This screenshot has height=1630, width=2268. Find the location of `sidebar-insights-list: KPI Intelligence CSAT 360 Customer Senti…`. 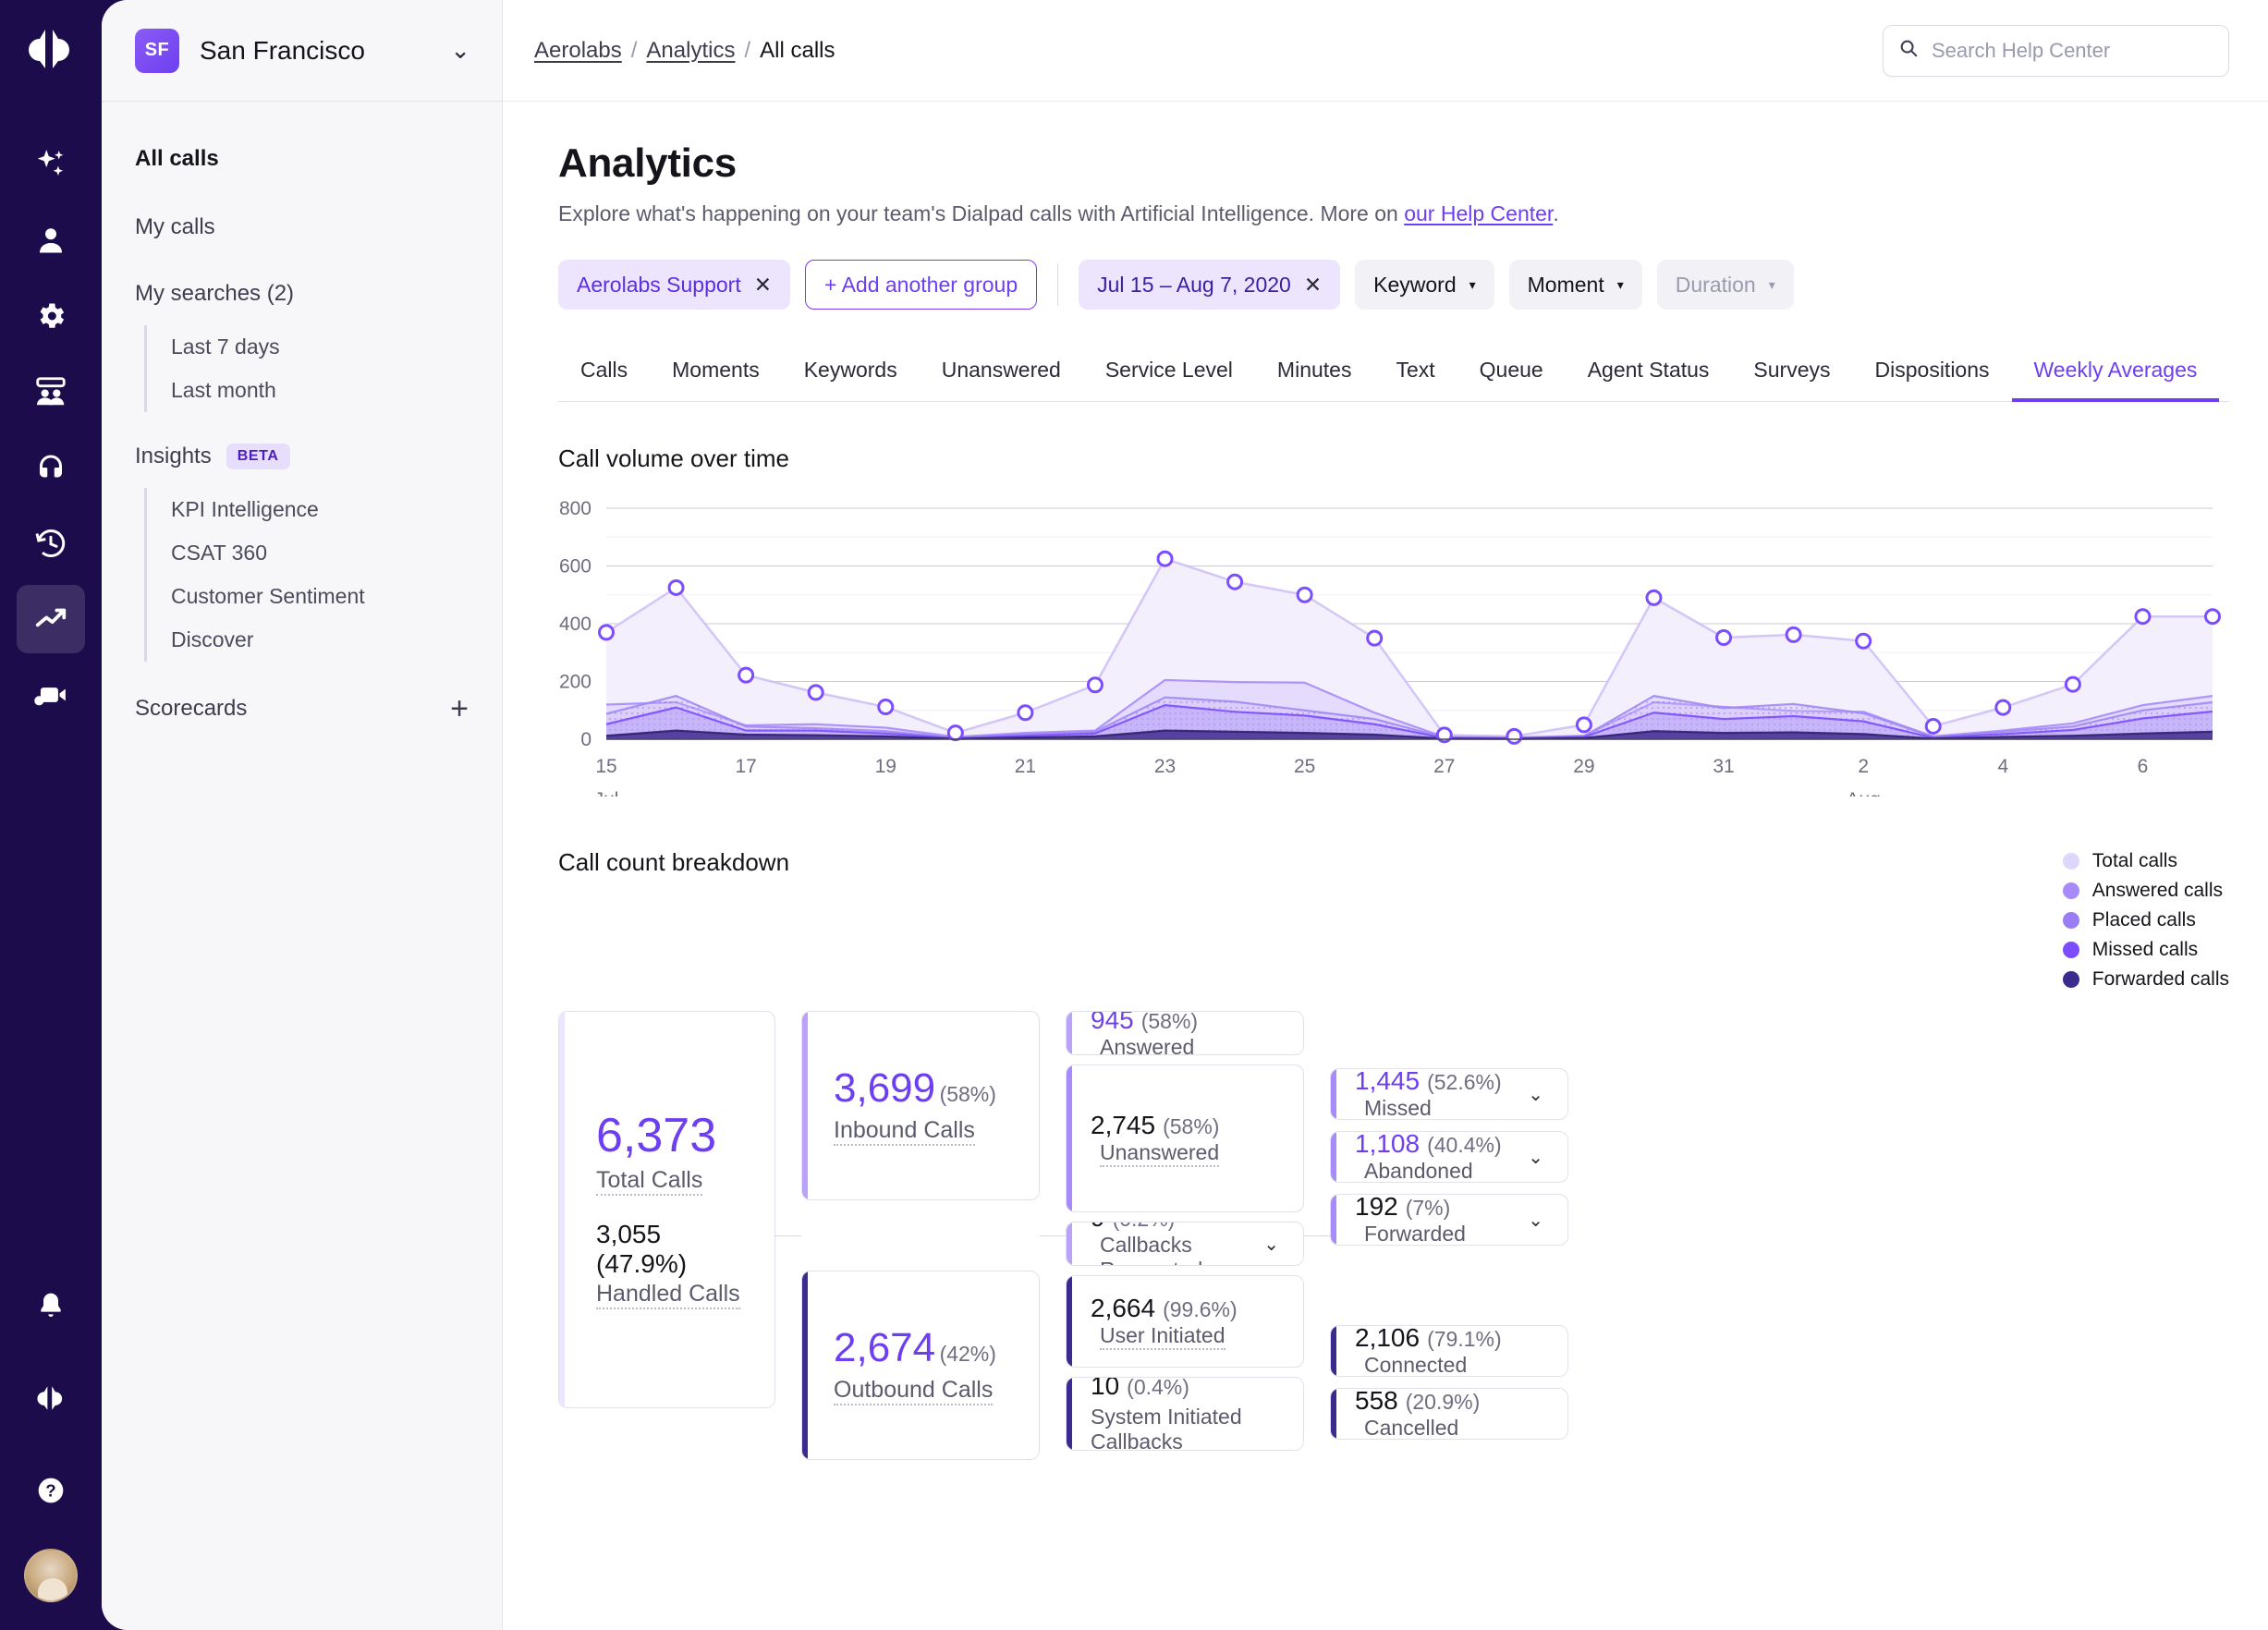

sidebar-insights-list: KPI Intelligence CSAT 360 Customer Senti… is located at coordinates (323, 575).